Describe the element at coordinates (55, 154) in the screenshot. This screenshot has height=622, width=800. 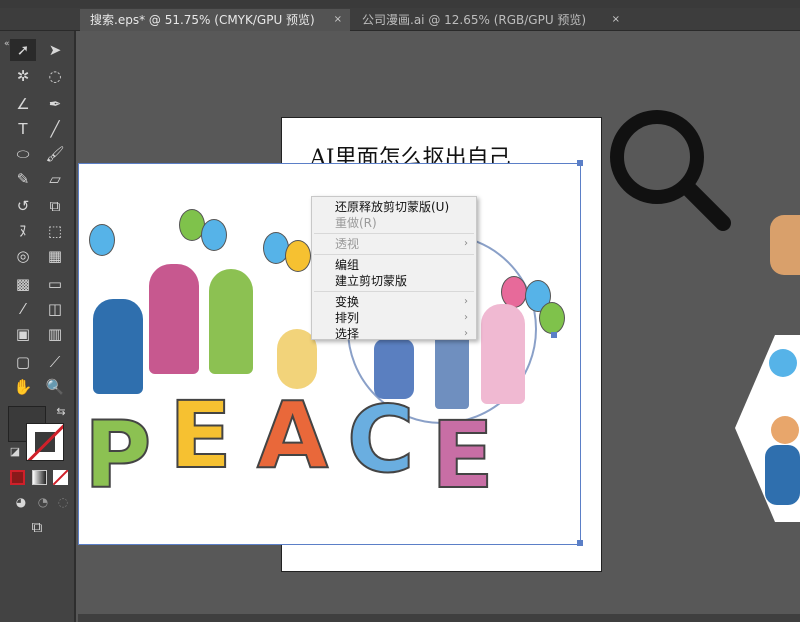
I see `paintbrush-tool-icon: 🖌` at that location.